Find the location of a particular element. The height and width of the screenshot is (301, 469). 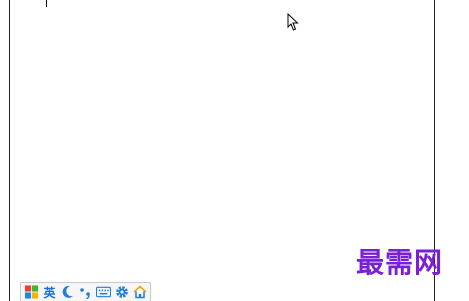

watermark-logo: 最需网 is located at coordinates (400, 262).